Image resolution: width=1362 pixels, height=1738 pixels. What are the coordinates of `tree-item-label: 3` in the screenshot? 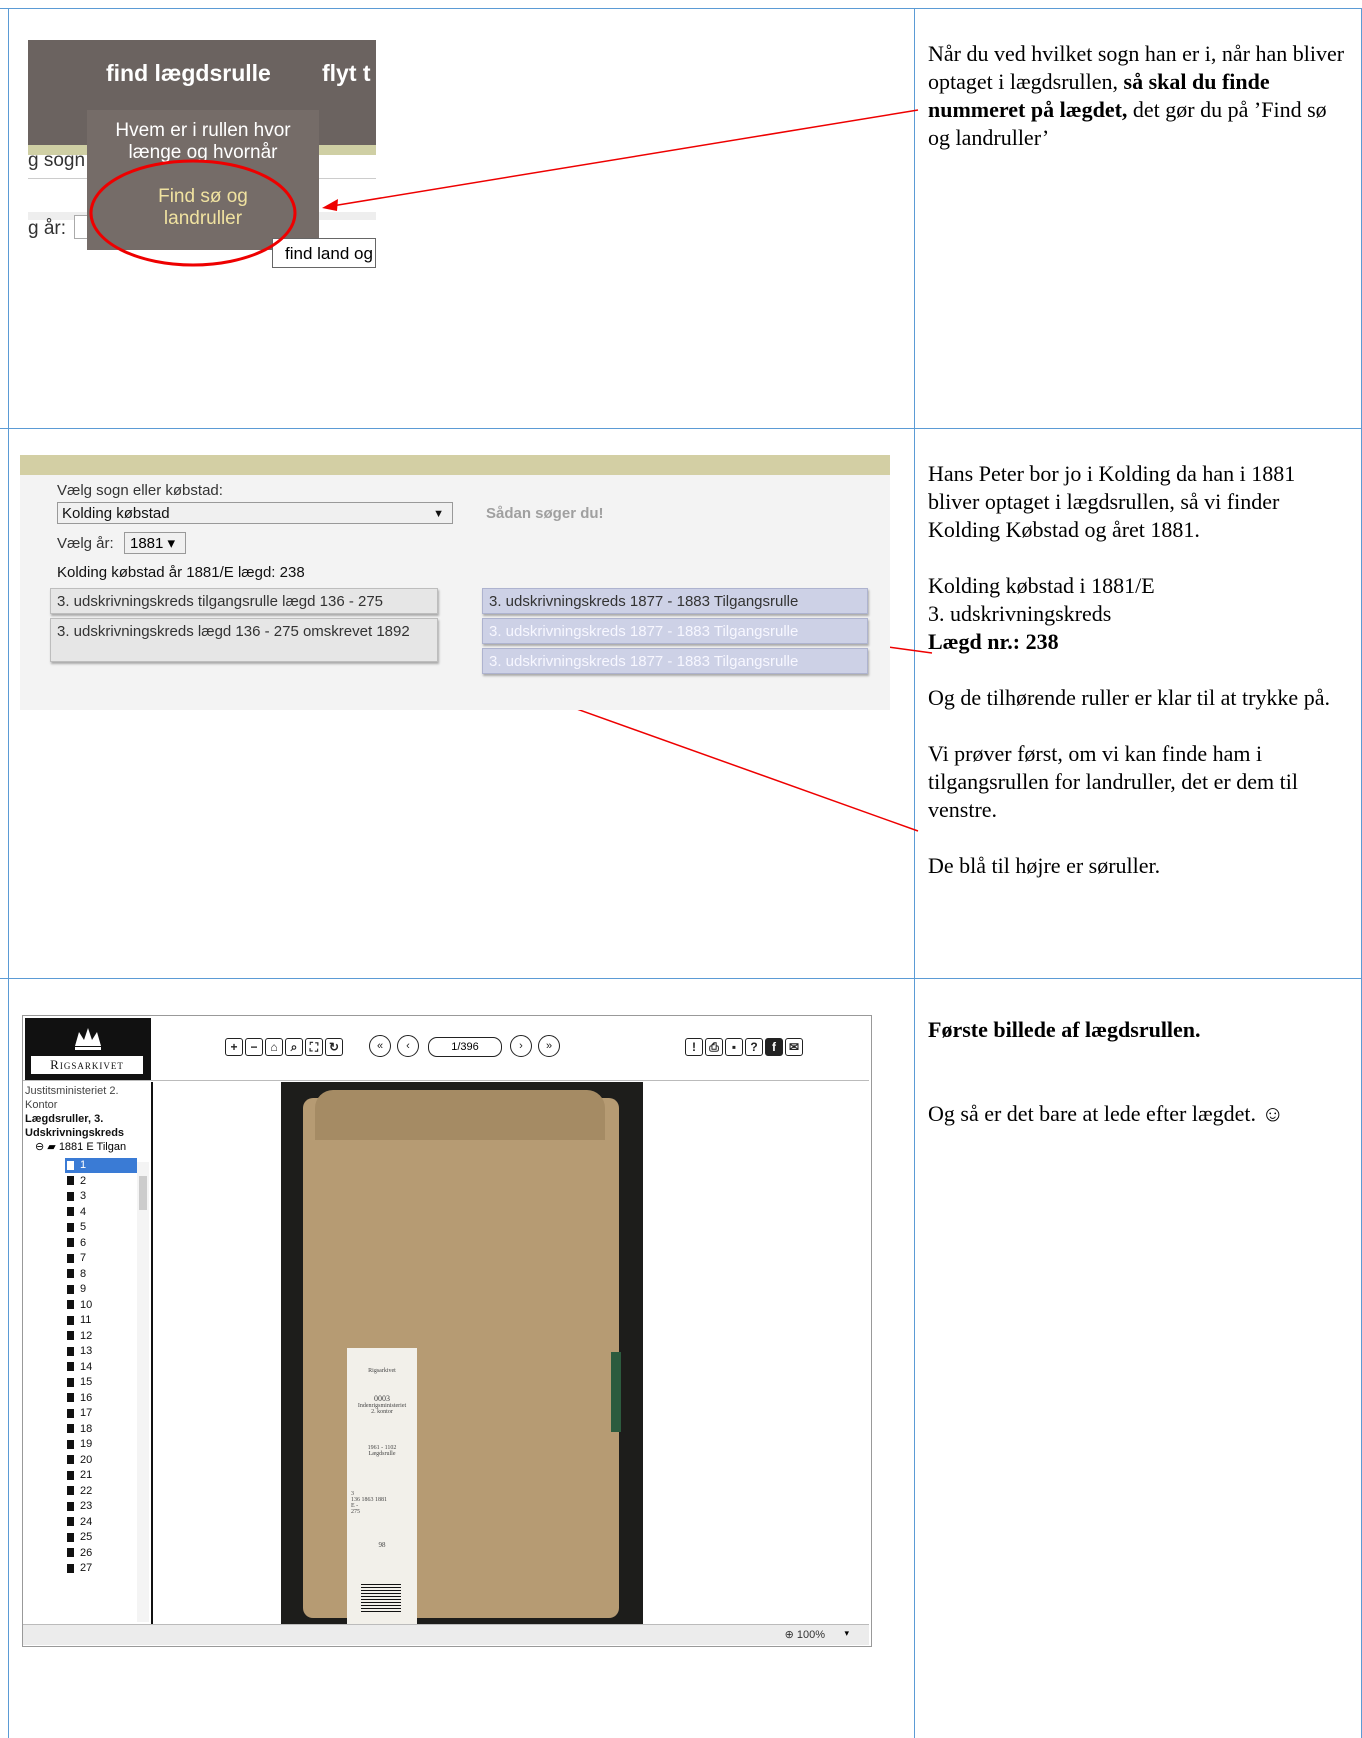 It's located at (83, 1196).